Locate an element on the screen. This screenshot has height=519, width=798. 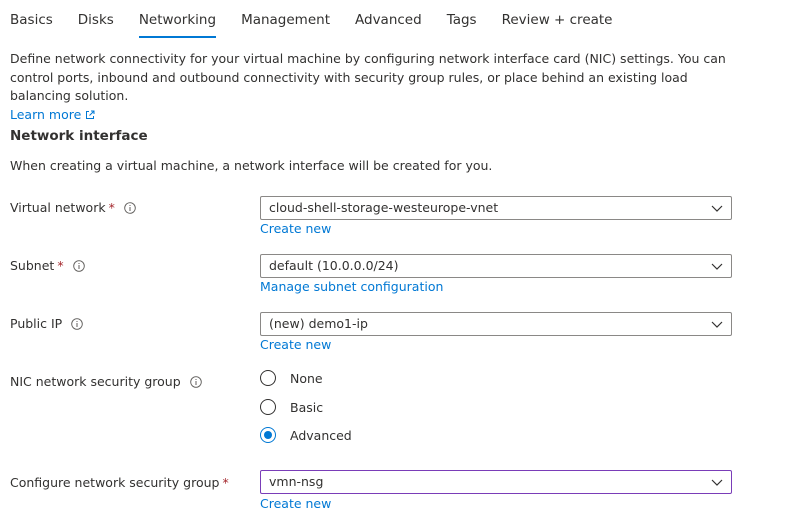
learn-more-link: Learn more is located at coordinates (52, 114).